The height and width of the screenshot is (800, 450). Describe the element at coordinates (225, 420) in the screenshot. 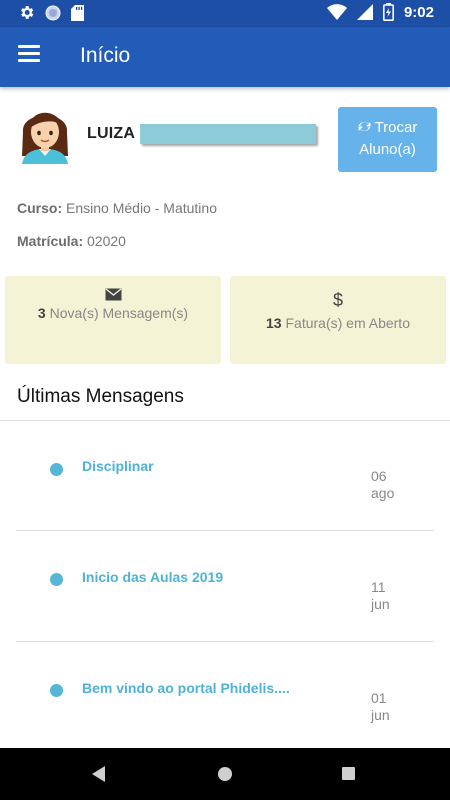

I see `section-divider` at that location.